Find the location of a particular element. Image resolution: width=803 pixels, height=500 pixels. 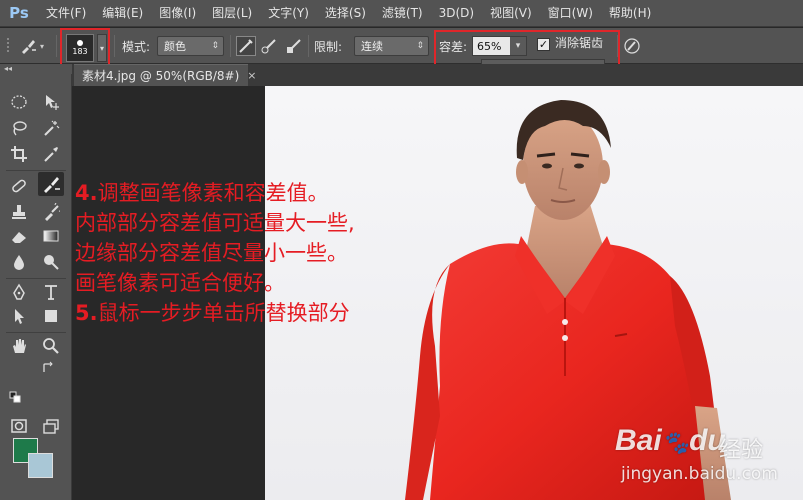

eyedropper-icon is located at coordinates (51, 154).